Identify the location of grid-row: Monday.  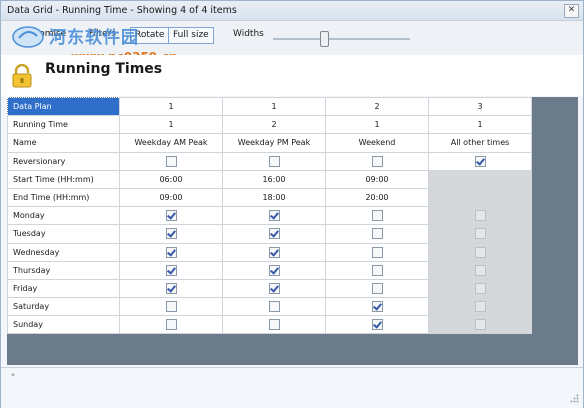
(269, 216).